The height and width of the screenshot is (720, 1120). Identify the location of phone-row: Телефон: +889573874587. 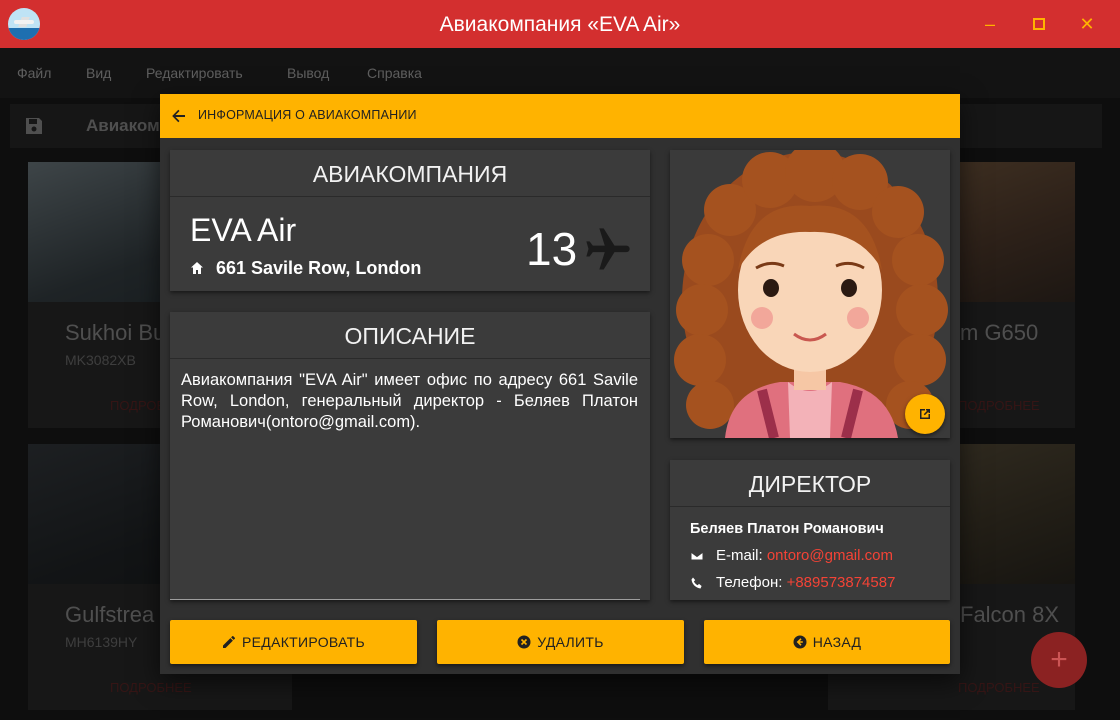
(805, 582).